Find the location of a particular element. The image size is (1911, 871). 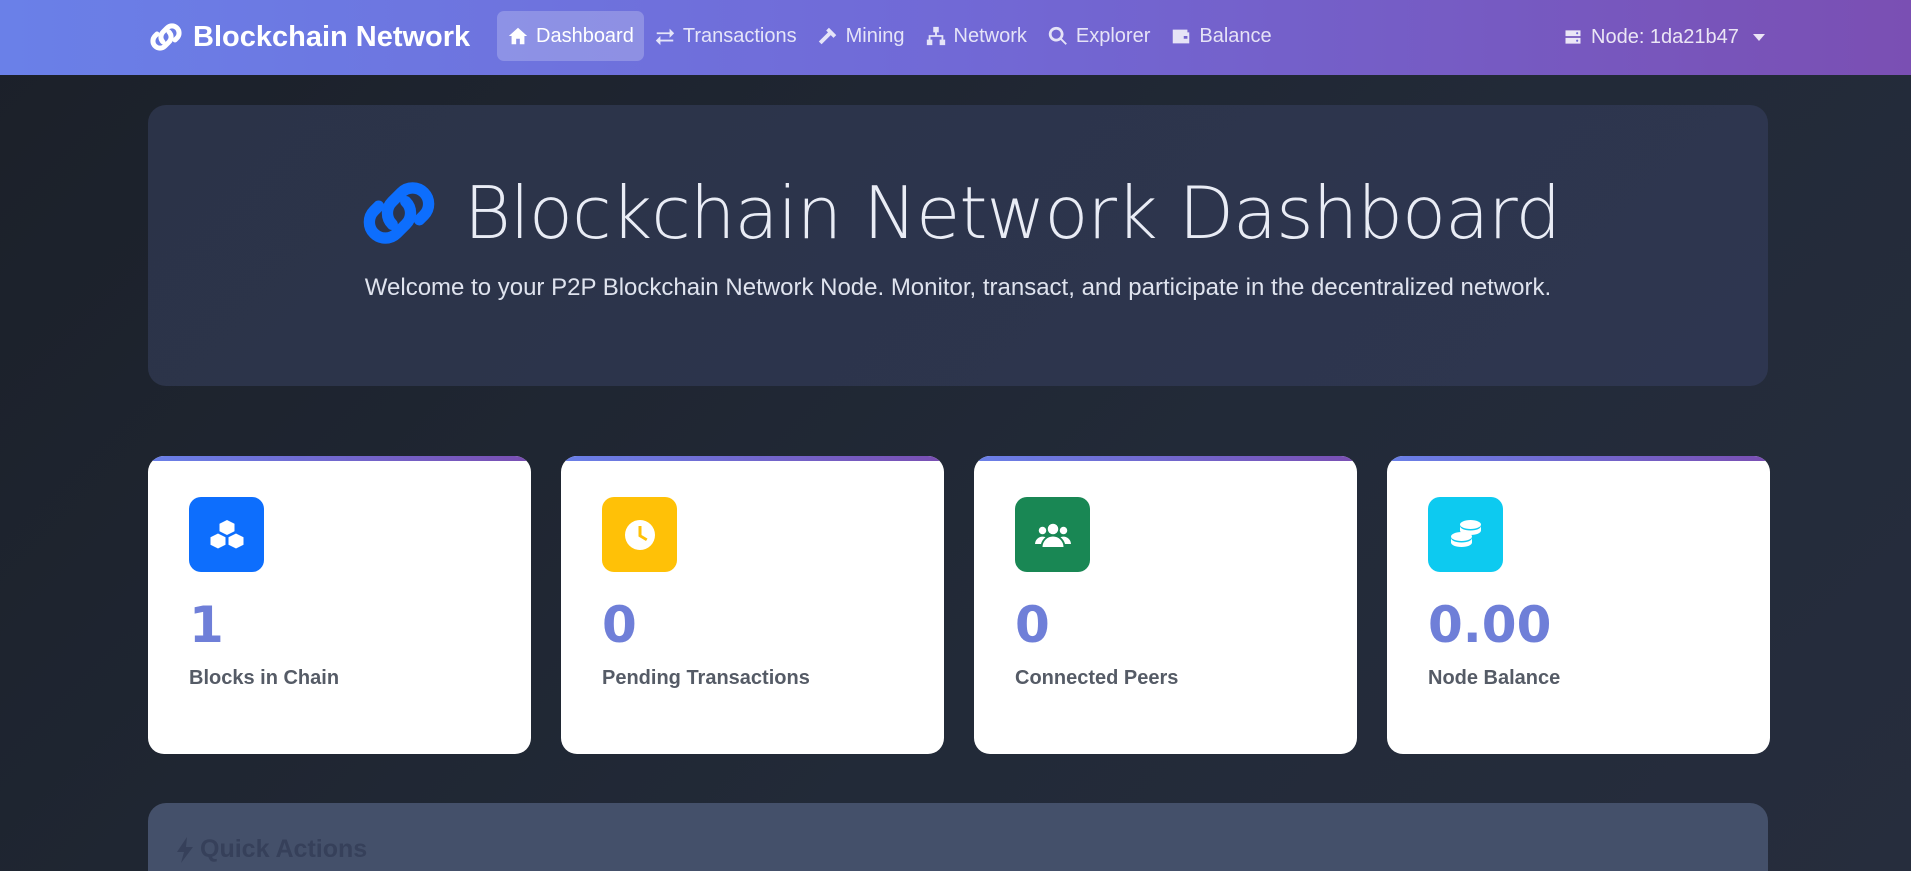

stat-card-balance: 0.00 Node Balance is located at coordinates (1578, 605).